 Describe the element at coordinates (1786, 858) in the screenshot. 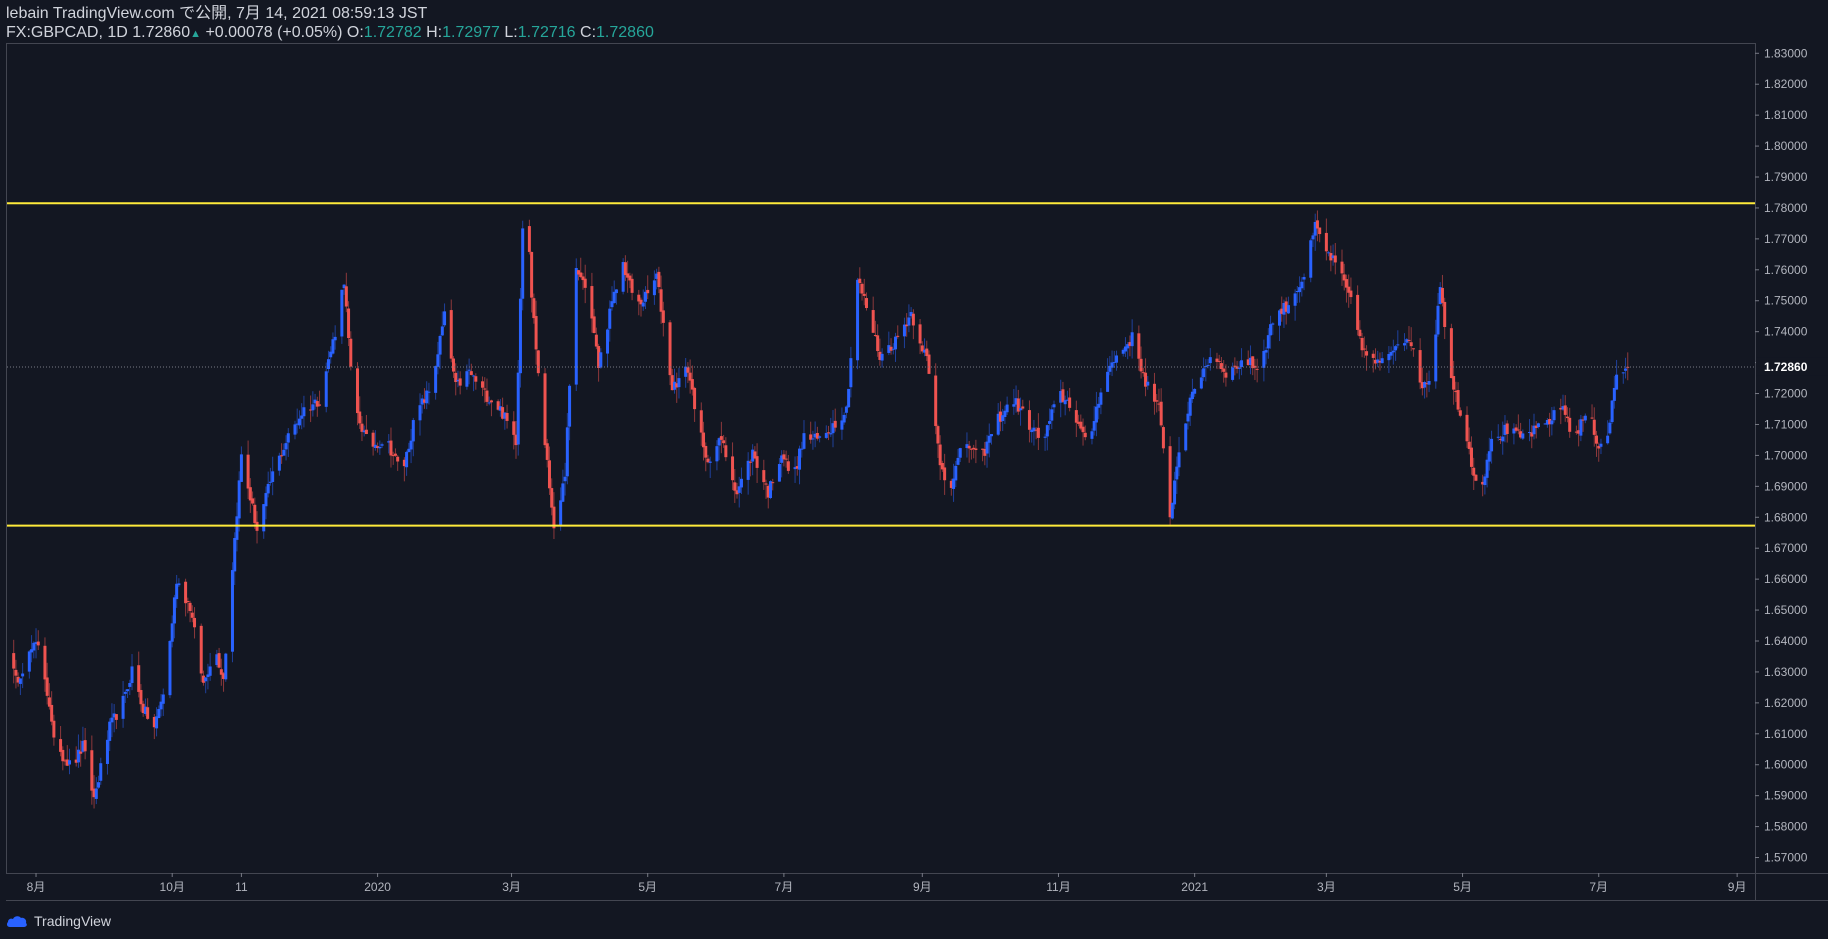

I see `price-tick-label: 1.57000` at that location.